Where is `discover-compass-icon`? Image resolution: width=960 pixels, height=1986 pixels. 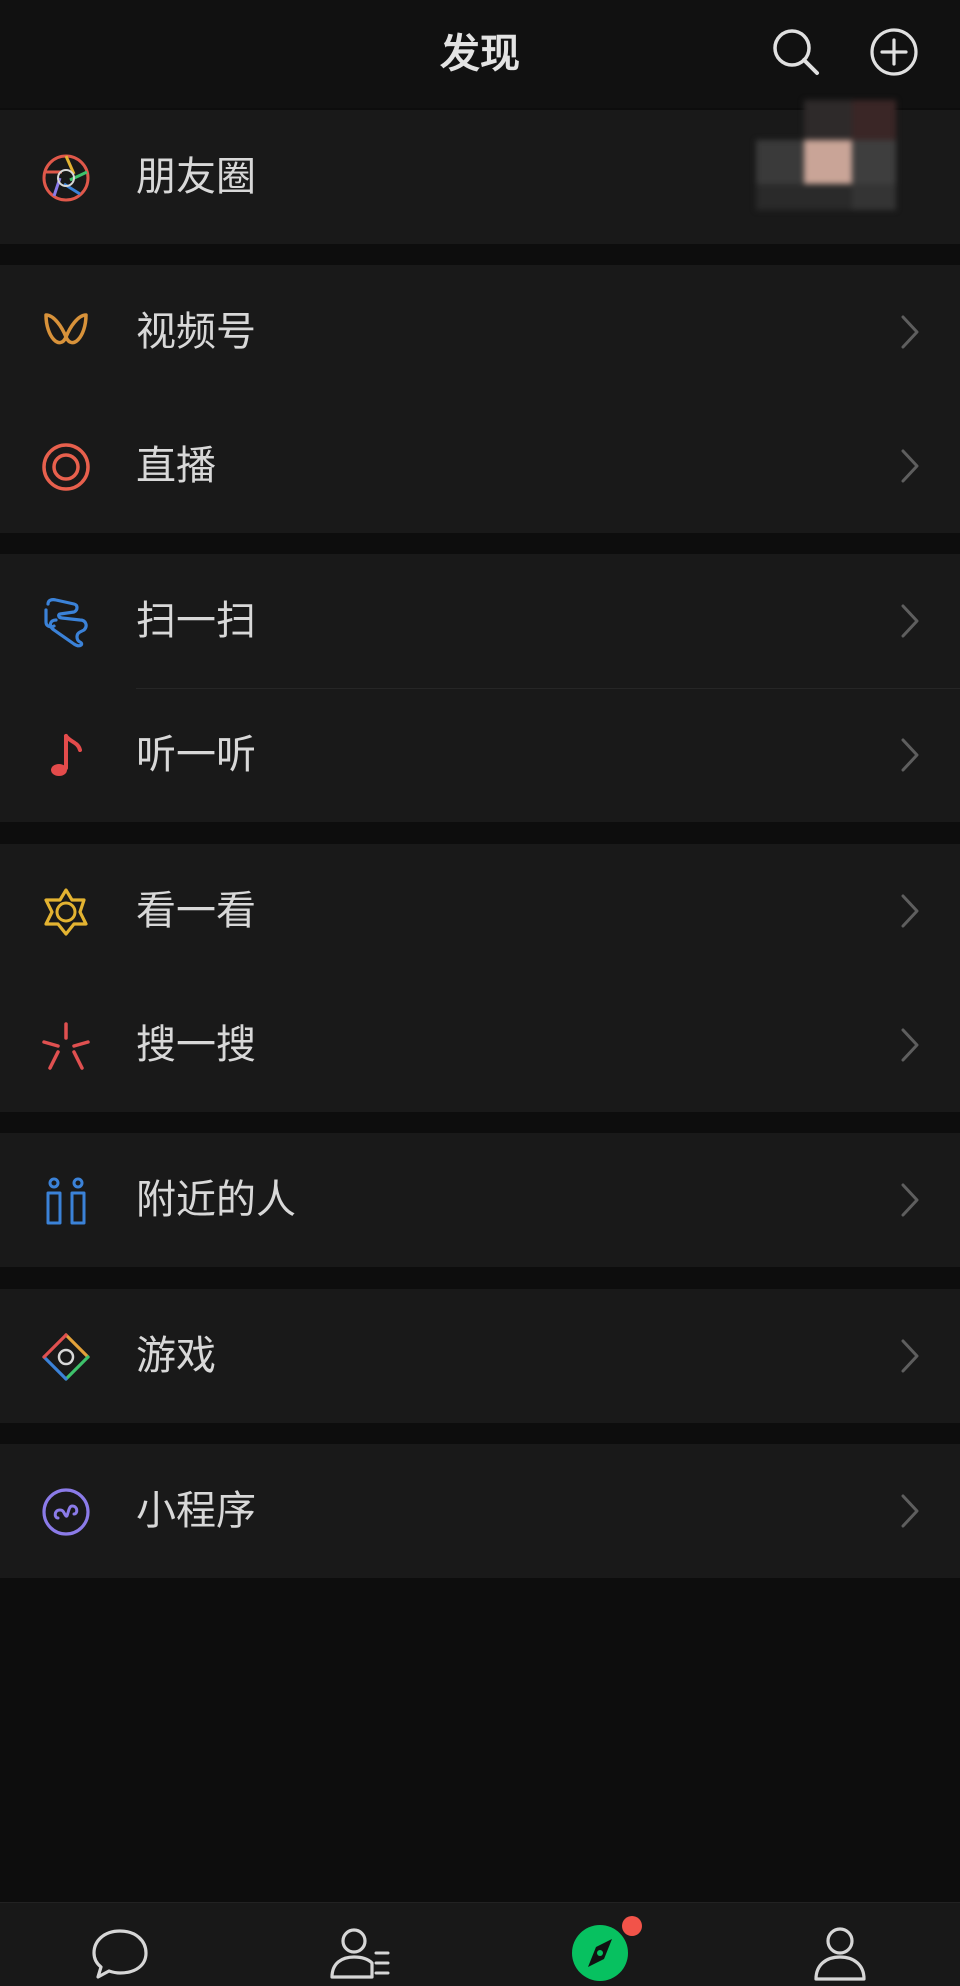
discover-compass-icon is located at coordinates (600, 1953).